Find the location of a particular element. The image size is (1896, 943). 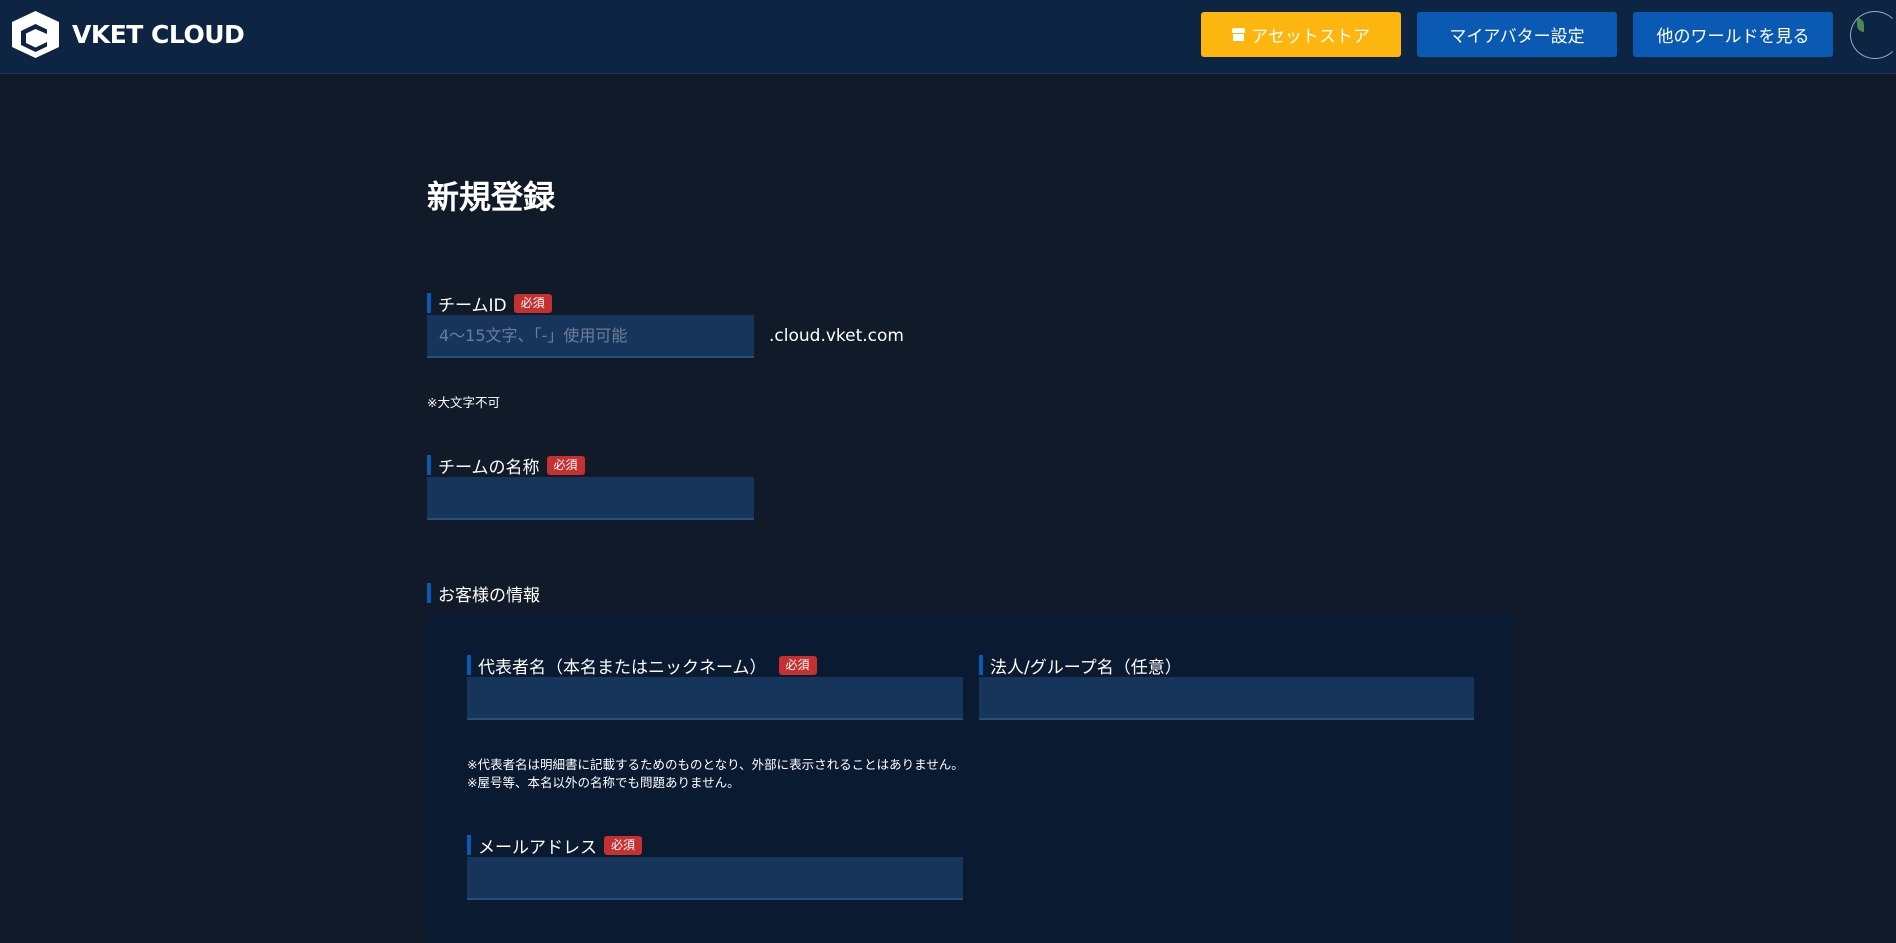

representative-label: 代表者名（本名またはニックネーム） 必須 is located at coordinates (642, 666).